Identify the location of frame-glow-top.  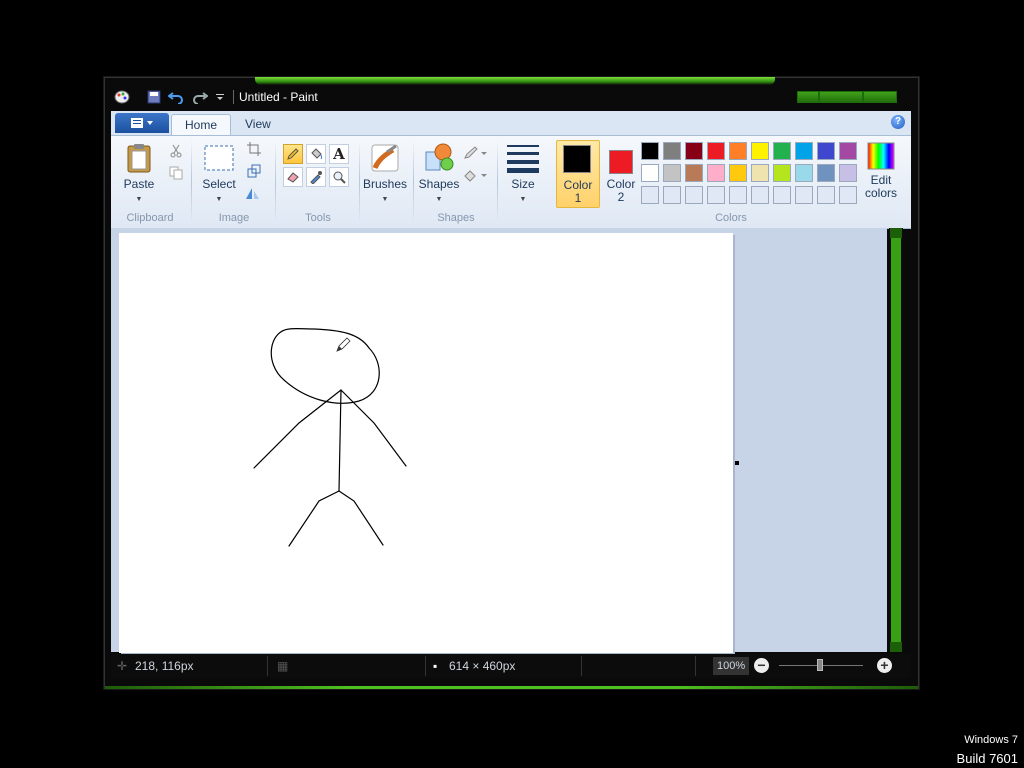
(515, 81).